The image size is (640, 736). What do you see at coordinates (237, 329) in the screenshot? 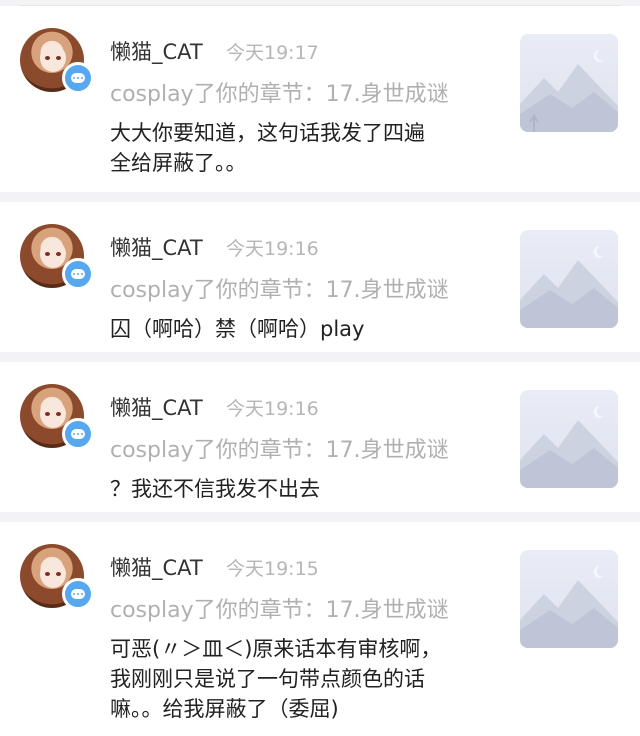
I see `comment-text: 囚（啊哈）禁（啊哈）play` at bounding box center [237, 329].